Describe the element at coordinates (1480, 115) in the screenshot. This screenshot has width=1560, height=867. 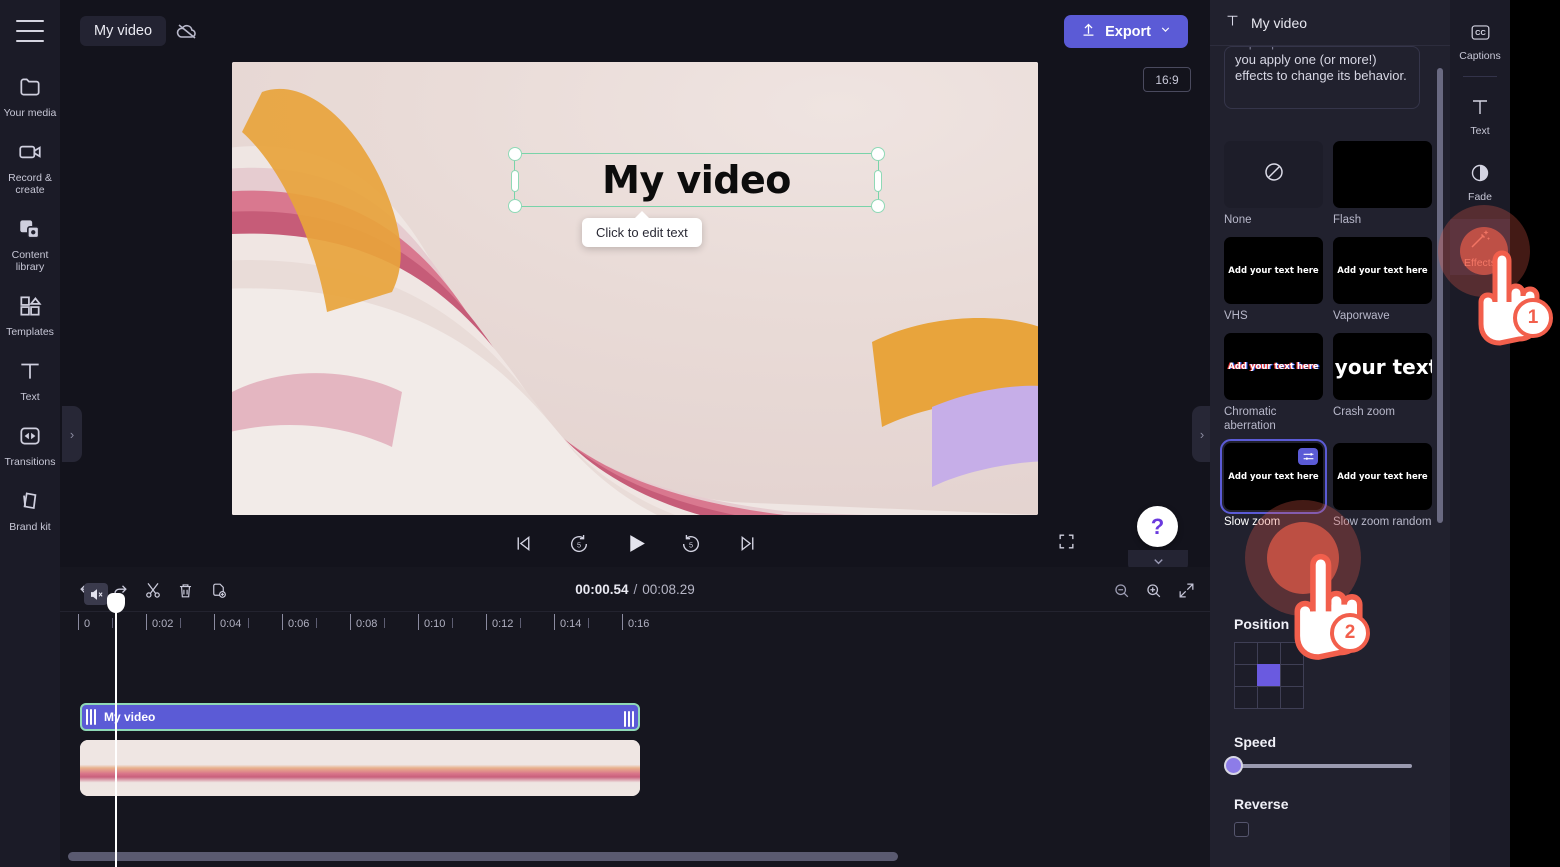
I see `rail-item-text: Text` at that location.